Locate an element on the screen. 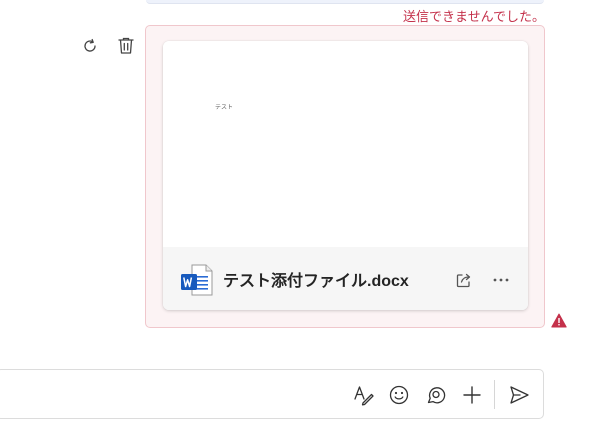 This screenshot has height=436, width=597. add-icon is located at coordinates (472, 395).